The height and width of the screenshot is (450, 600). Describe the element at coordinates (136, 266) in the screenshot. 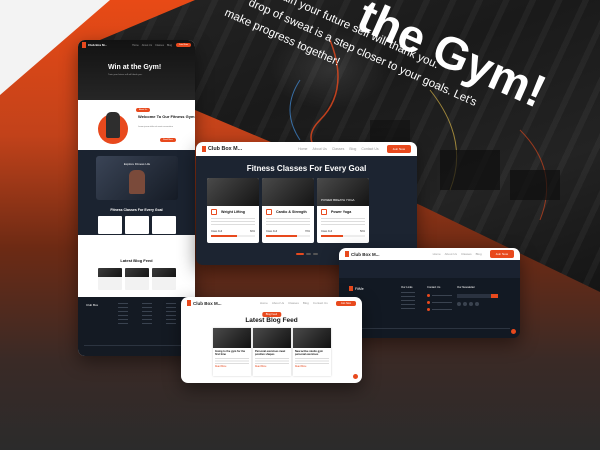

I see `blog-section: Latest Blog Feed` at that location.